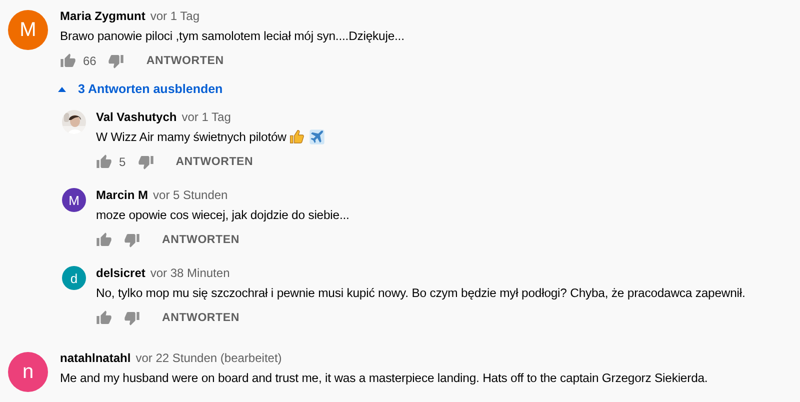 The image size is (800, 402). What do you see at coordinates (122, 162) in the screenshot?
I see `like-count: 5` at bounding box center [122, 162].